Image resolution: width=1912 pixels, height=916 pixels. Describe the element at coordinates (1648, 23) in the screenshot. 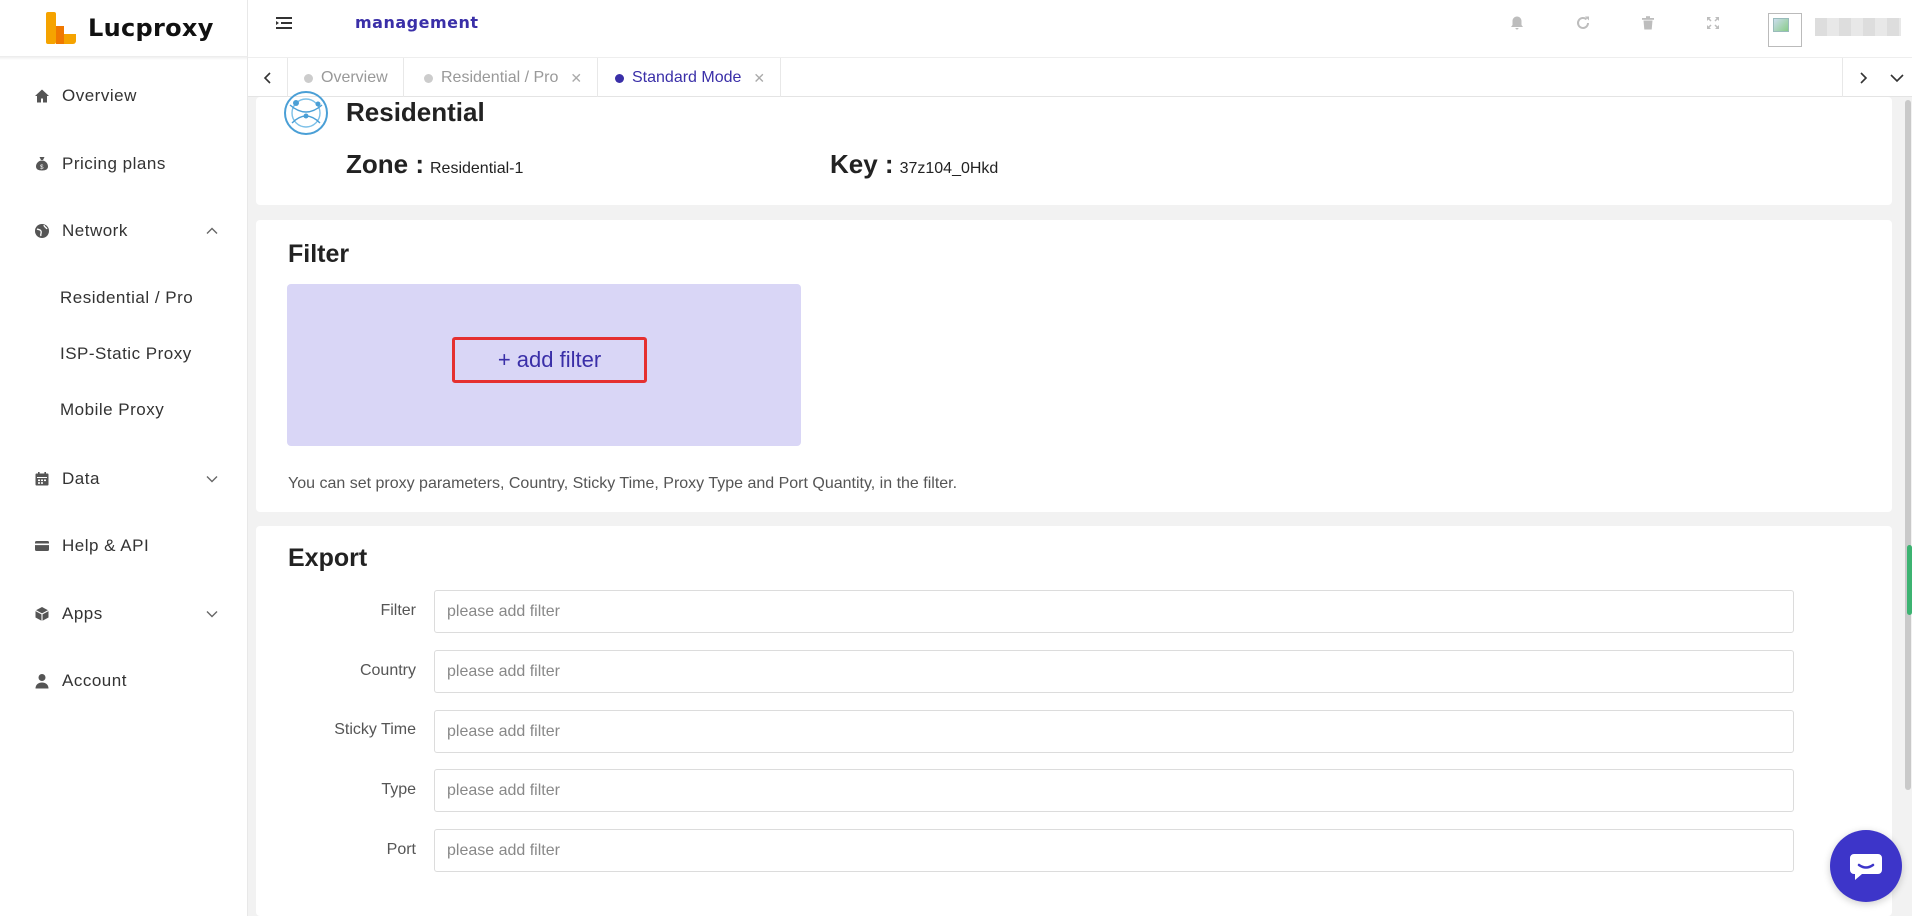

I see `trash-icon` at that location.